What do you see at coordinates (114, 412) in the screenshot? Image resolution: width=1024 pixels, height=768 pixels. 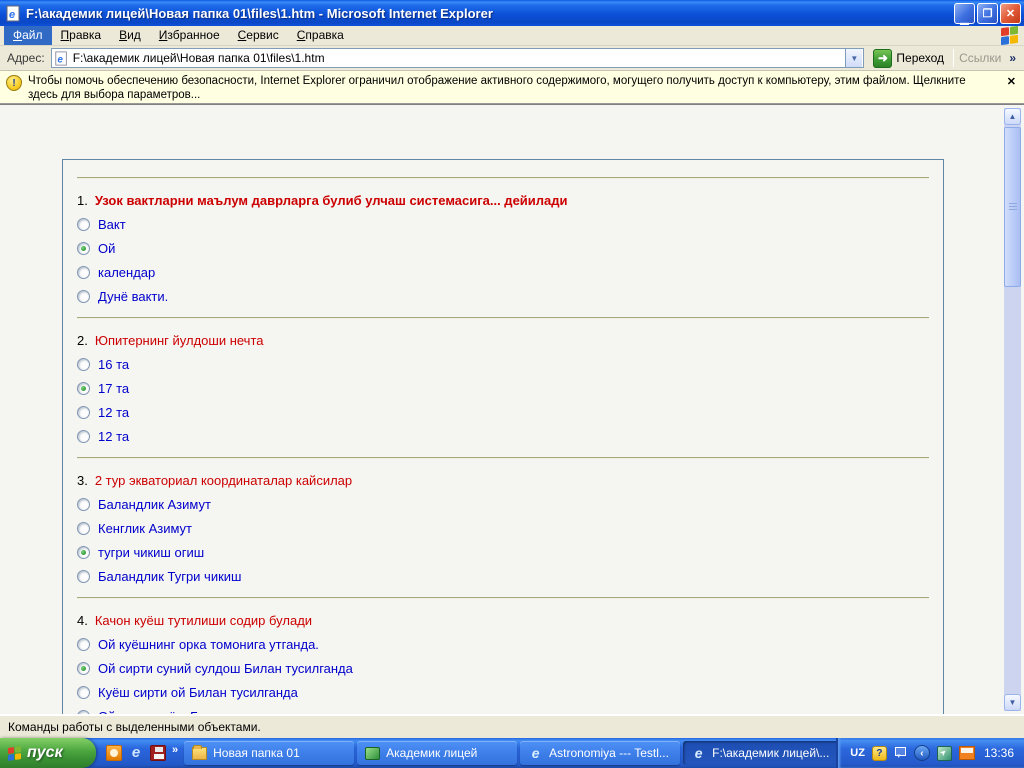 I see `option-label: 12 та` at bounding box center [114, 412].